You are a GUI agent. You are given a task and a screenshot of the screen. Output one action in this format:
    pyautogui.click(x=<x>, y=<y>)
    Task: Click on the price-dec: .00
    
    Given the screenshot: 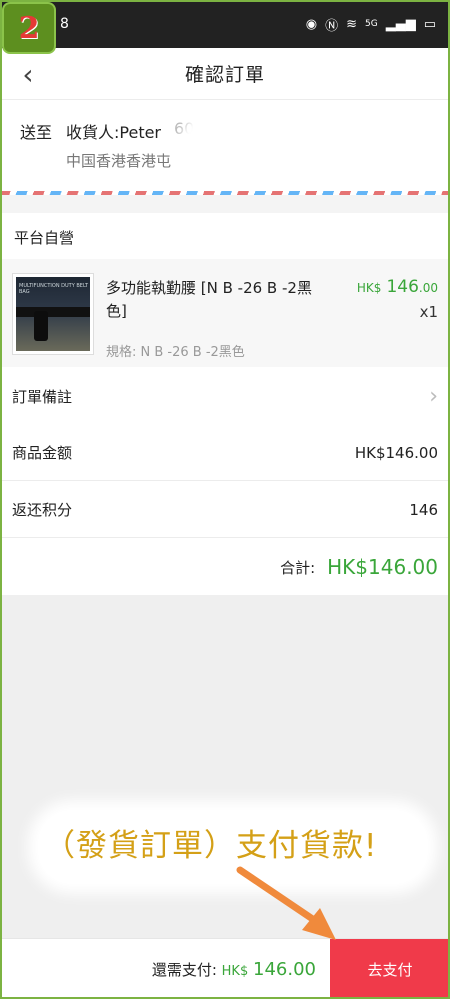 What is the action you would take?
    pyautogui.click(x=428, y=288)
    